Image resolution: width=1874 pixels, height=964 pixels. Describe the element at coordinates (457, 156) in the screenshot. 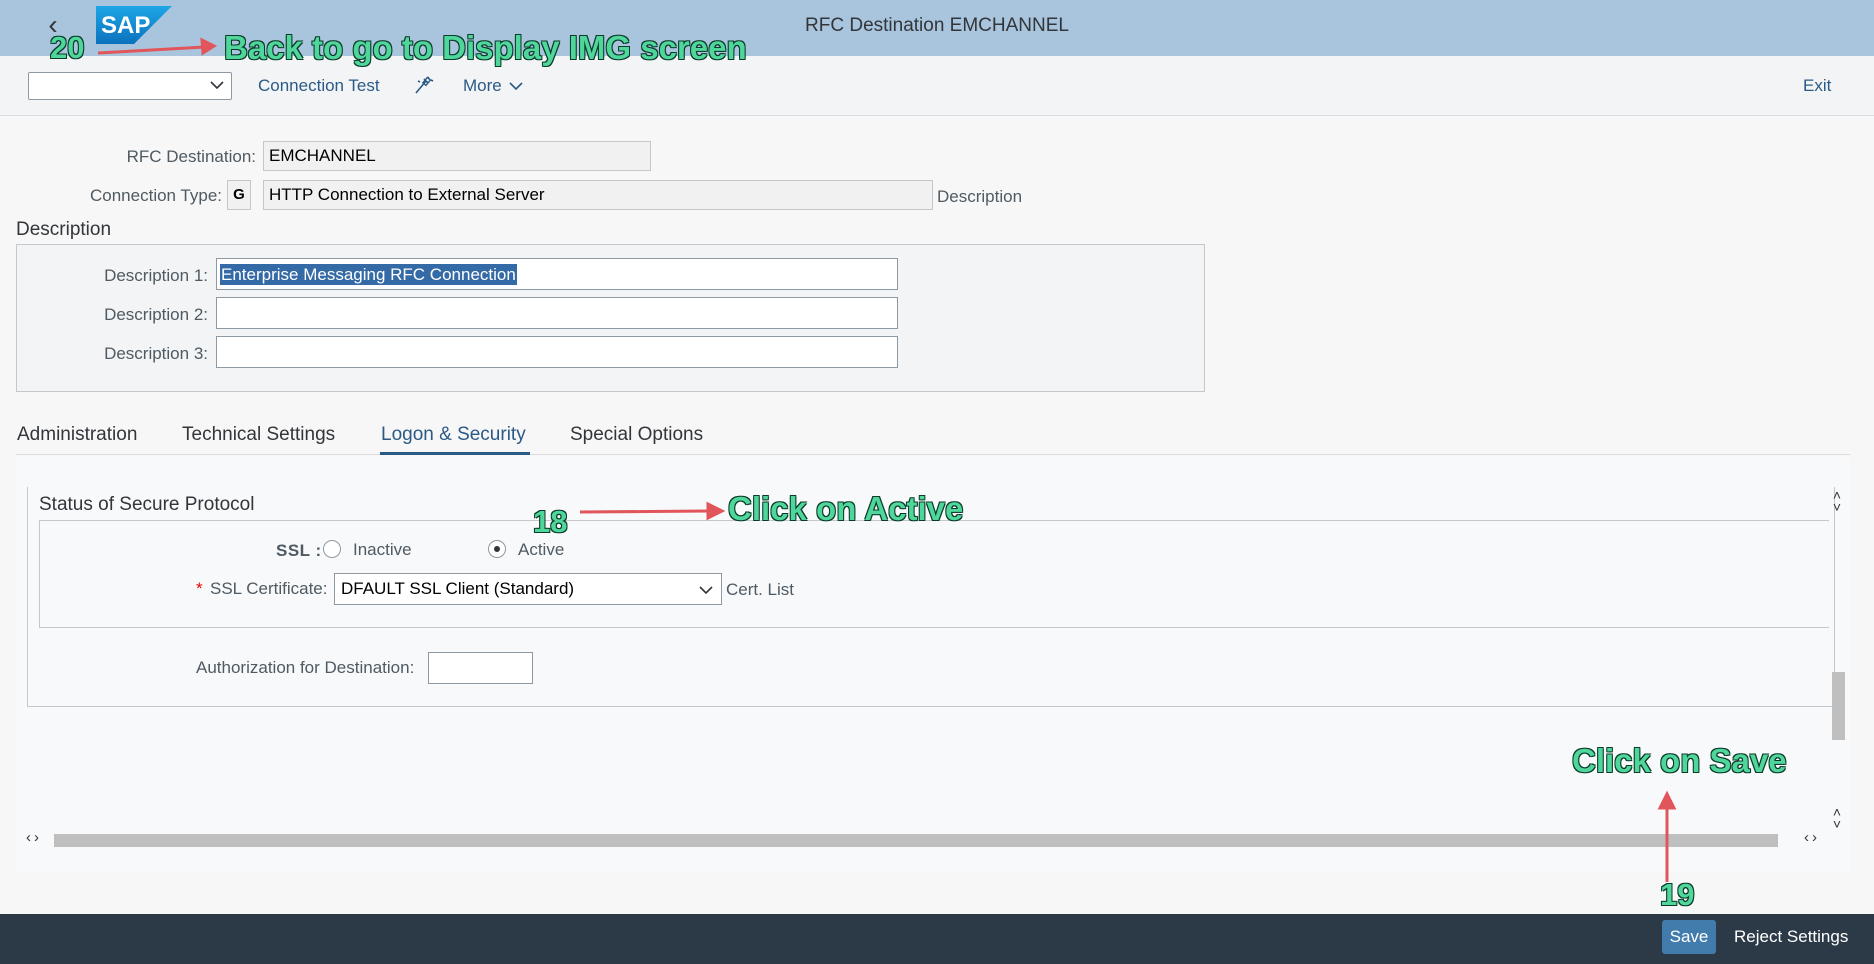

I see `rfc-destination-field: EMCHANNEL` at that location.